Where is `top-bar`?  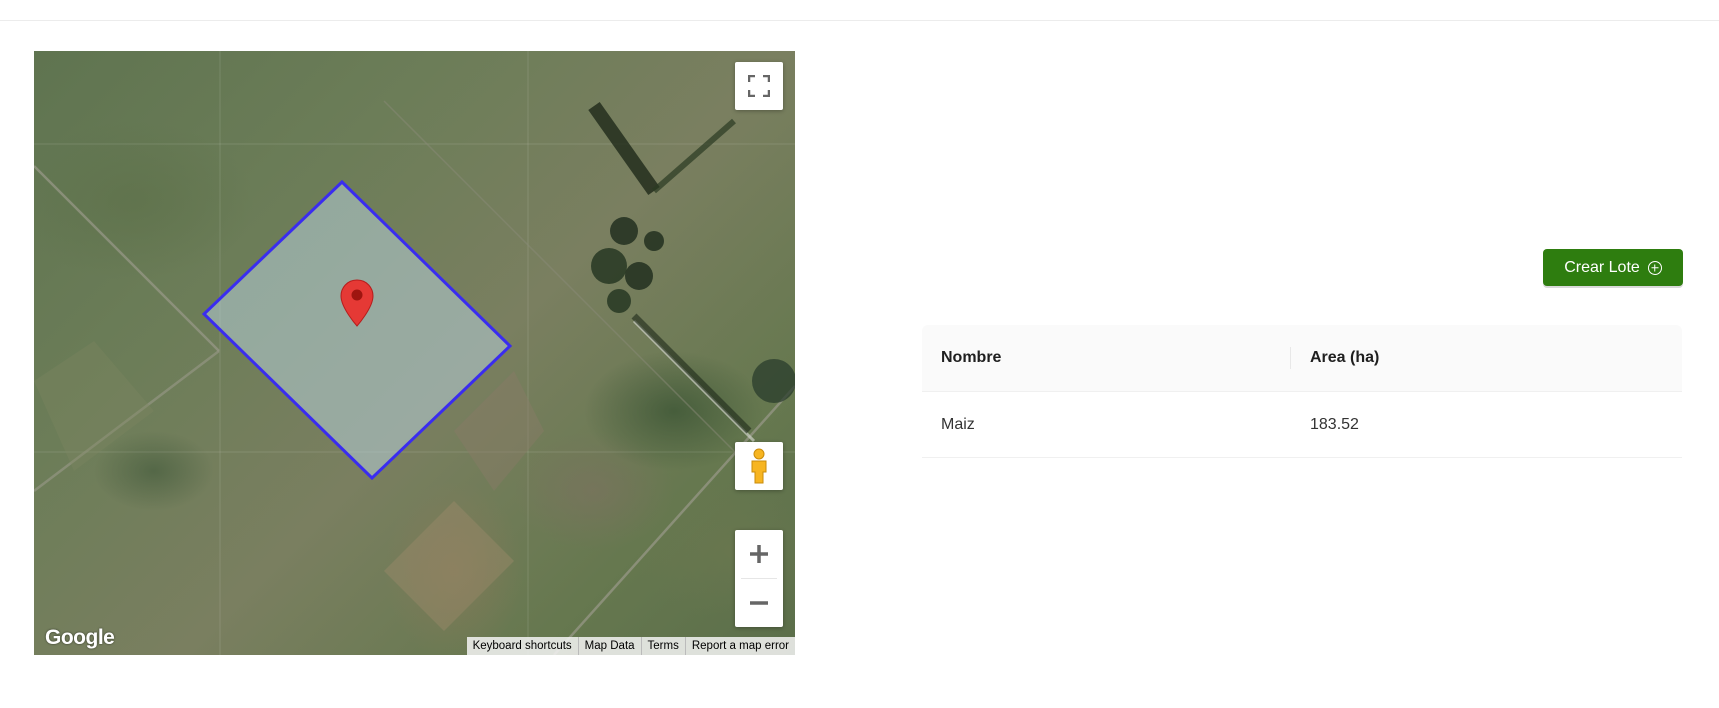
top-bar is located at coordinates (859, 10).